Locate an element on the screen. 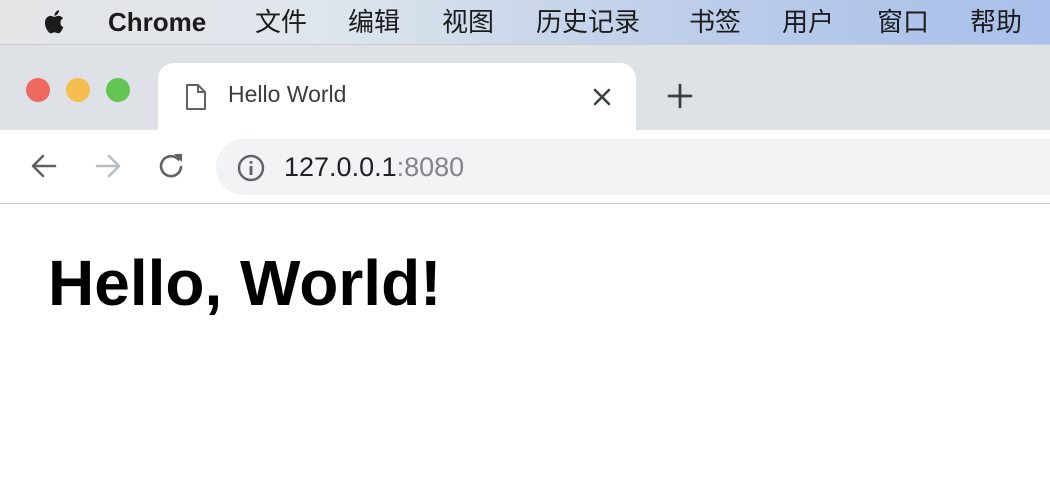  url-text: 127.0.0.1:8080 is located at coordinates (374, 167).